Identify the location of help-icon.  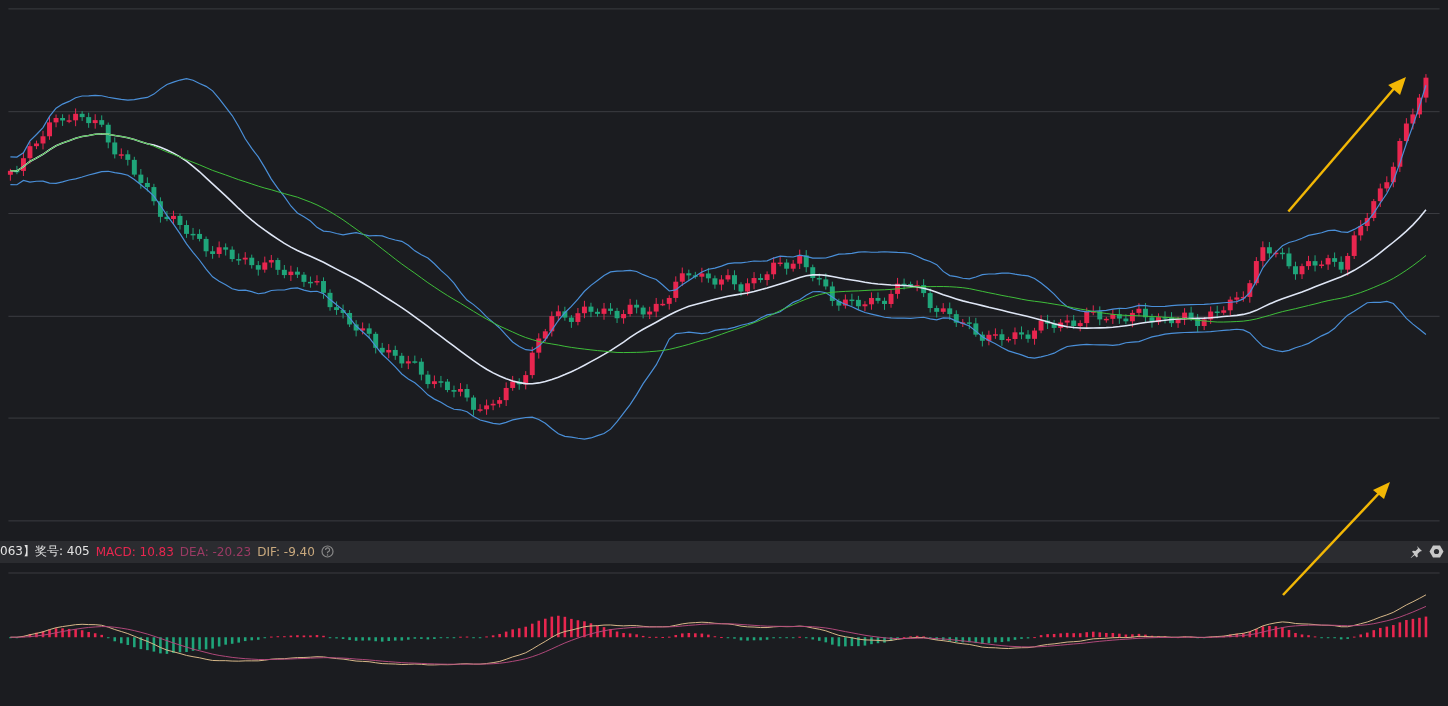
(327, 552).